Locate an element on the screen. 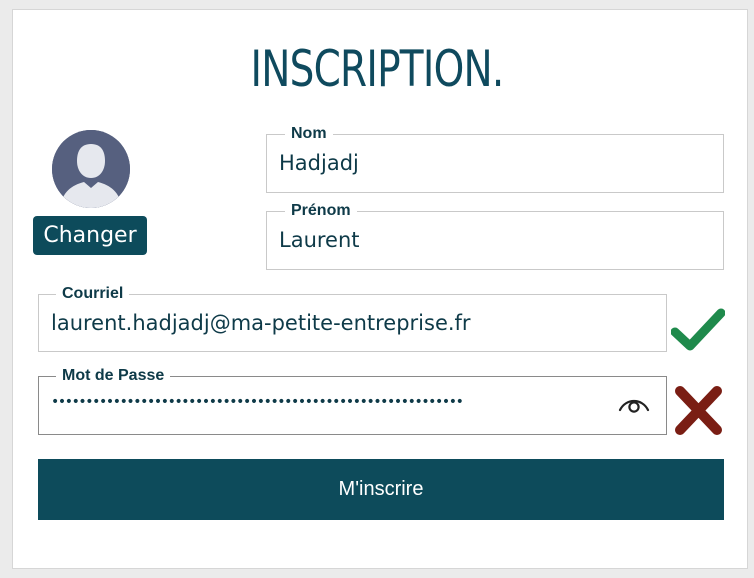  prenom-label: Prénom is located at coordinates (321, 211).